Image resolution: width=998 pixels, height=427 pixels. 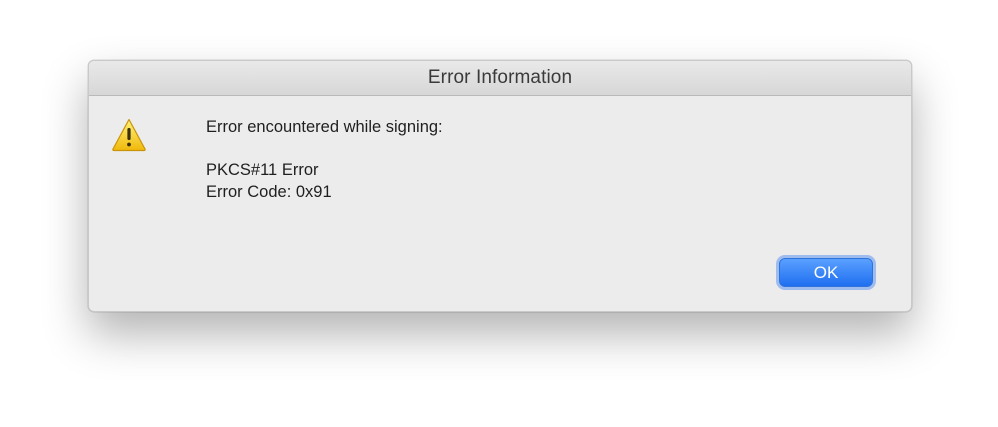 What do you see at coordinates (269, 192) in the screenshot?
I see `message-line-code: Error Code: 0x91` at bounding box center [269, 192].